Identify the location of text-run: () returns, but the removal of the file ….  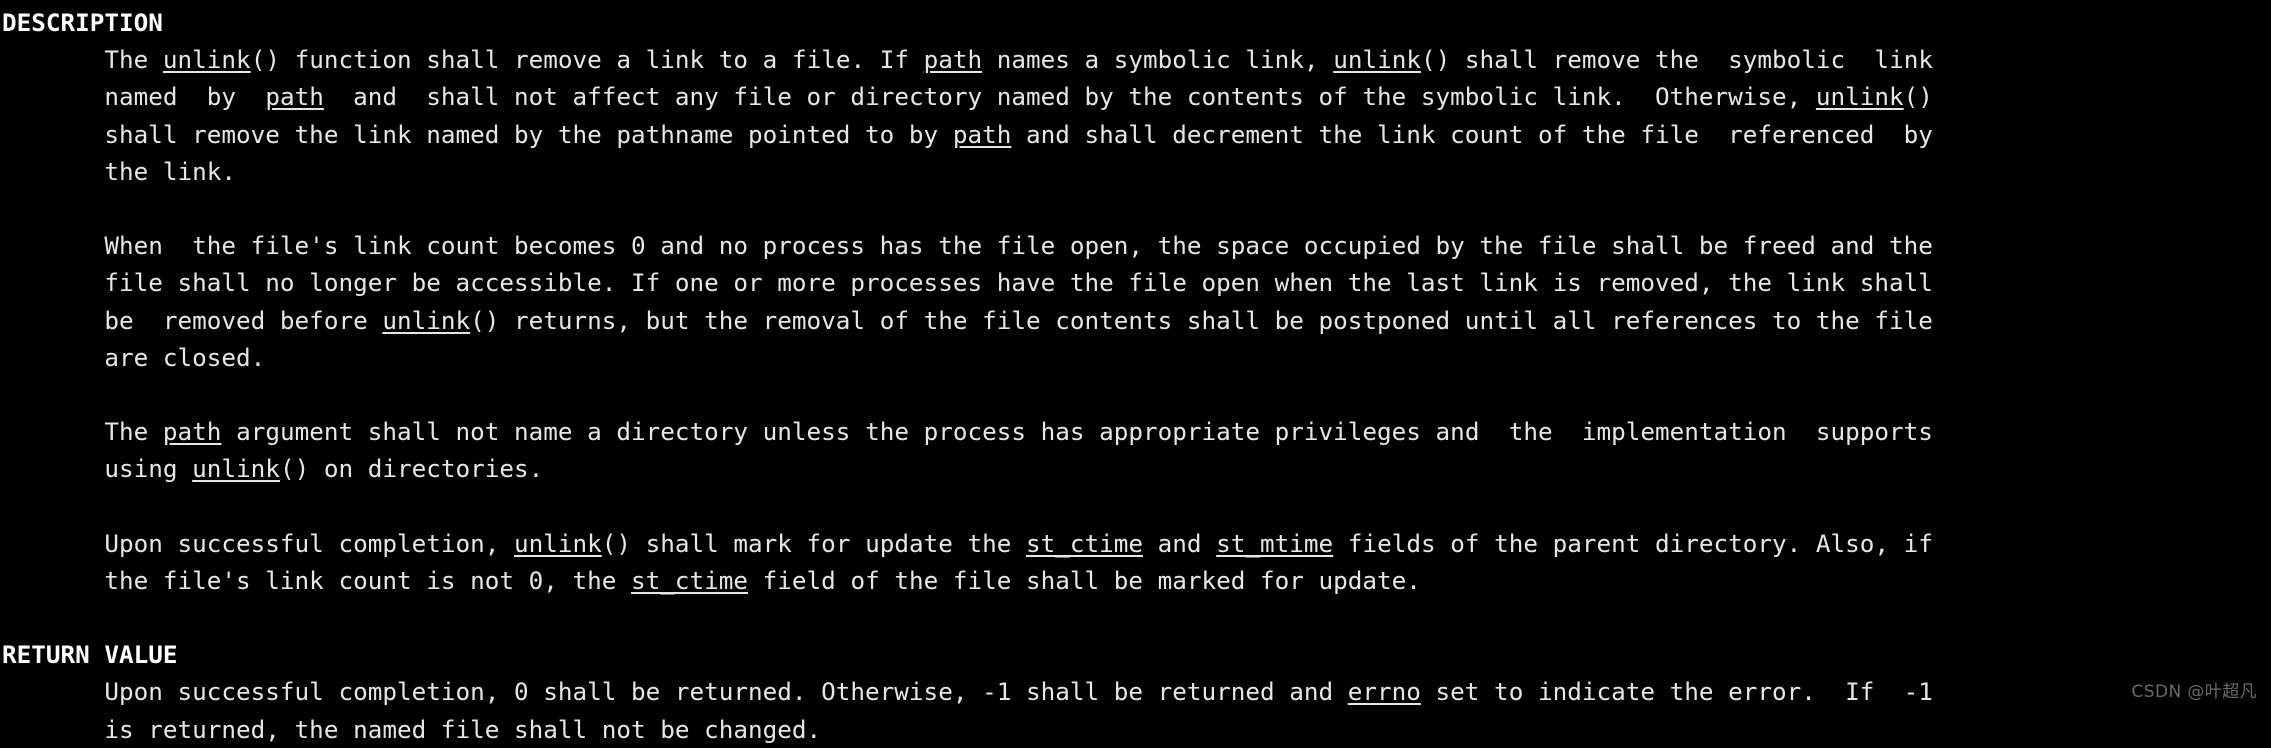
(1201, 320).